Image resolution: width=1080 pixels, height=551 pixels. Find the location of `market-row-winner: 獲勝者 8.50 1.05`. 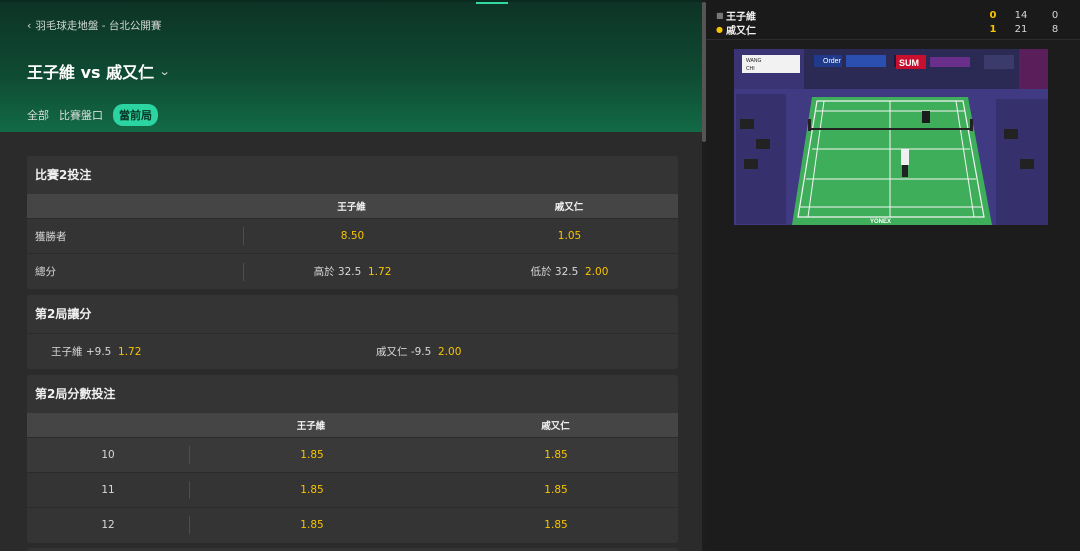

market-row-winner: 獲勝者 8.50 1.05 is located at coordinates (352, 235).